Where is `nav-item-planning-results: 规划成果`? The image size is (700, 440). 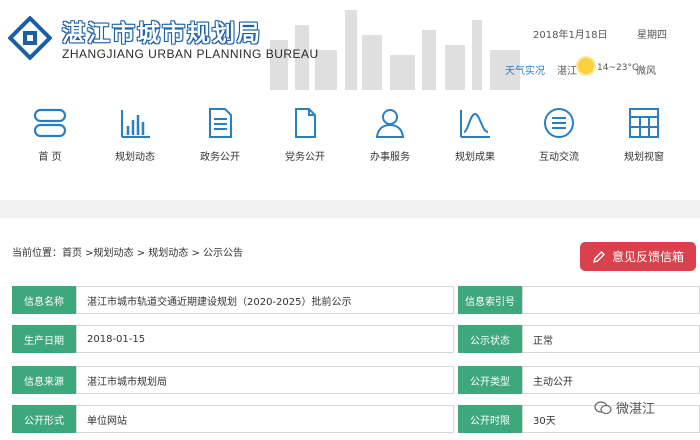
nav-item-planning-results: 规划成果 is located at coordinates (475, 135).